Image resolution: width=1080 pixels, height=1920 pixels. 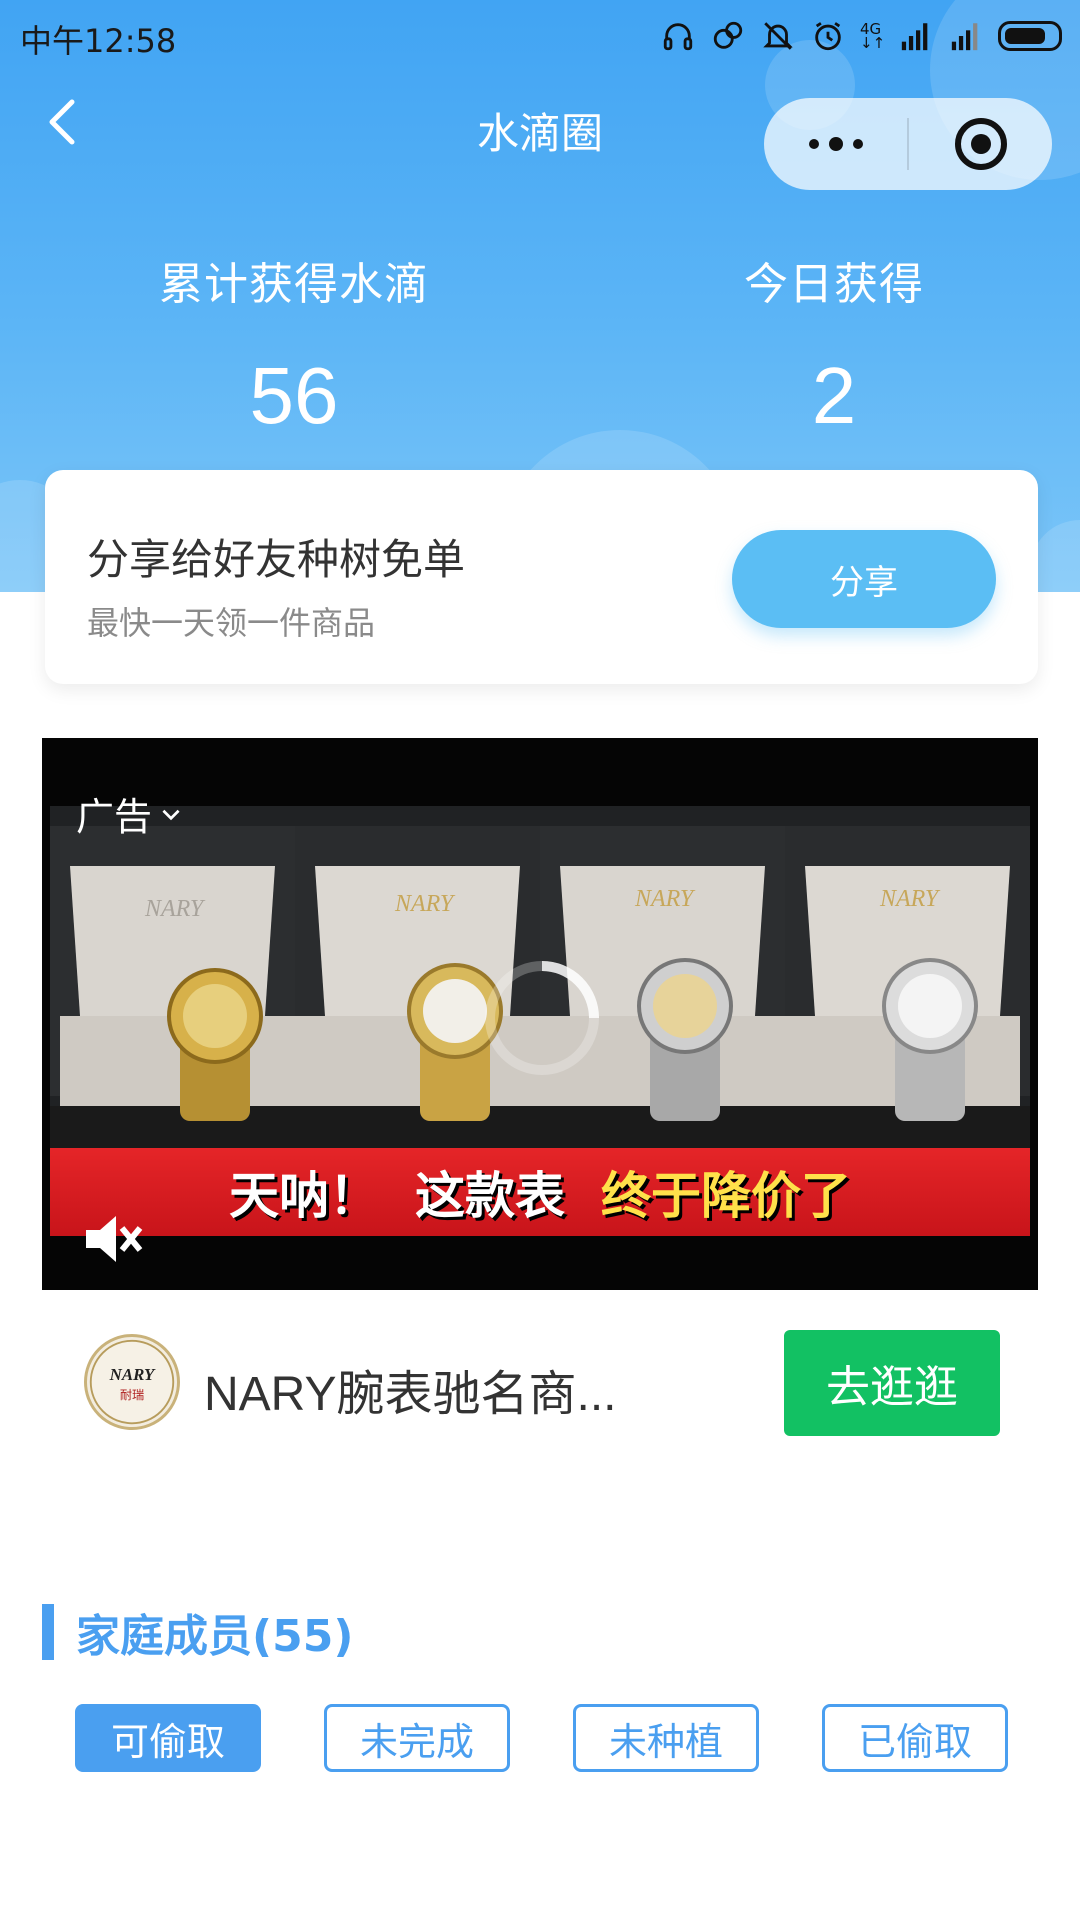 What do you see at coordinates (915, 1738) in the screenshot?
I see `tab-stolen: 已偷取` at bounding box center [915, 1738].